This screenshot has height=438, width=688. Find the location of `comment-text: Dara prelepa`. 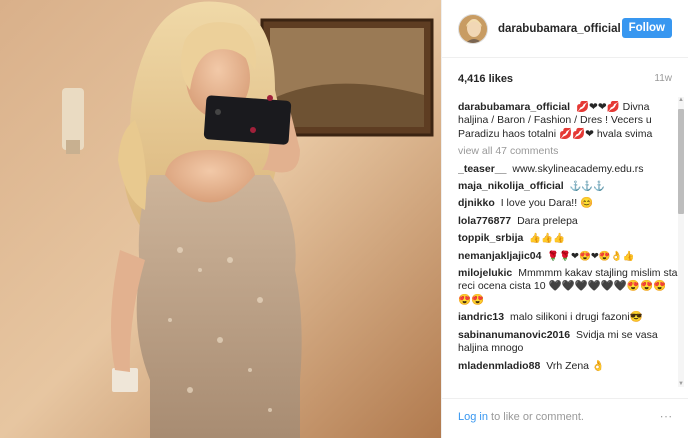

comment-text: Dara prelepa is located at coordinates (547, 220).